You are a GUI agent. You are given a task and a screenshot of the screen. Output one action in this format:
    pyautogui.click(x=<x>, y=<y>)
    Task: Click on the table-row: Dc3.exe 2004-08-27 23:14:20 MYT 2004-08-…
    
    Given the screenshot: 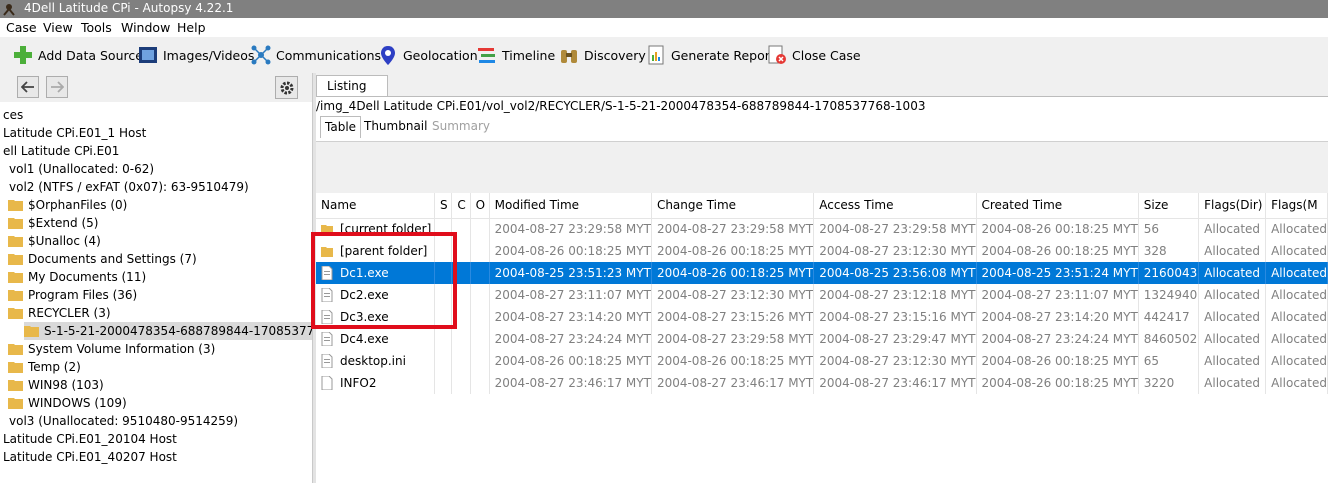 What is the action you would take?
    pyautogui.click(x=822, y=317)
    